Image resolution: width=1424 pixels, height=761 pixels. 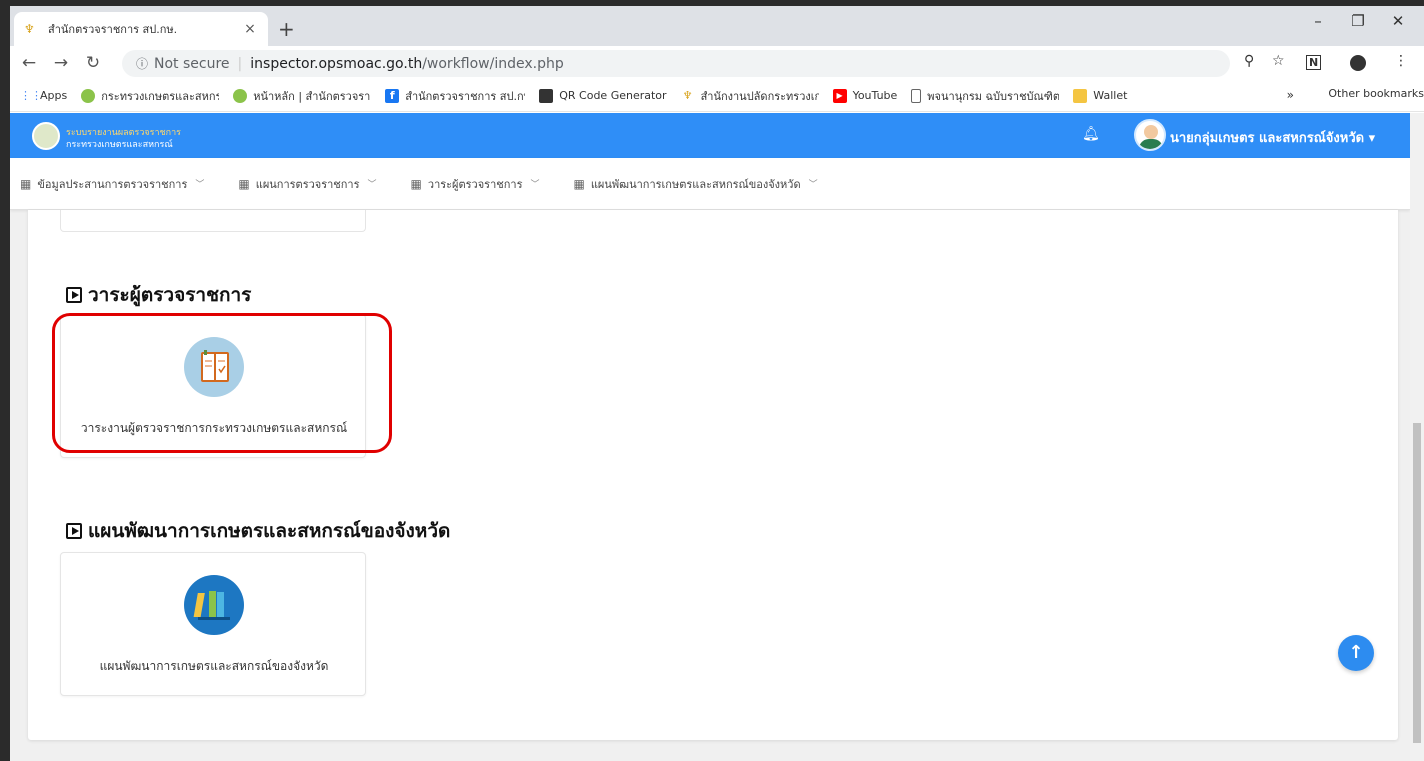 I want to click on bookmark-wallet: Wallet, so click(x=1100, y=95).